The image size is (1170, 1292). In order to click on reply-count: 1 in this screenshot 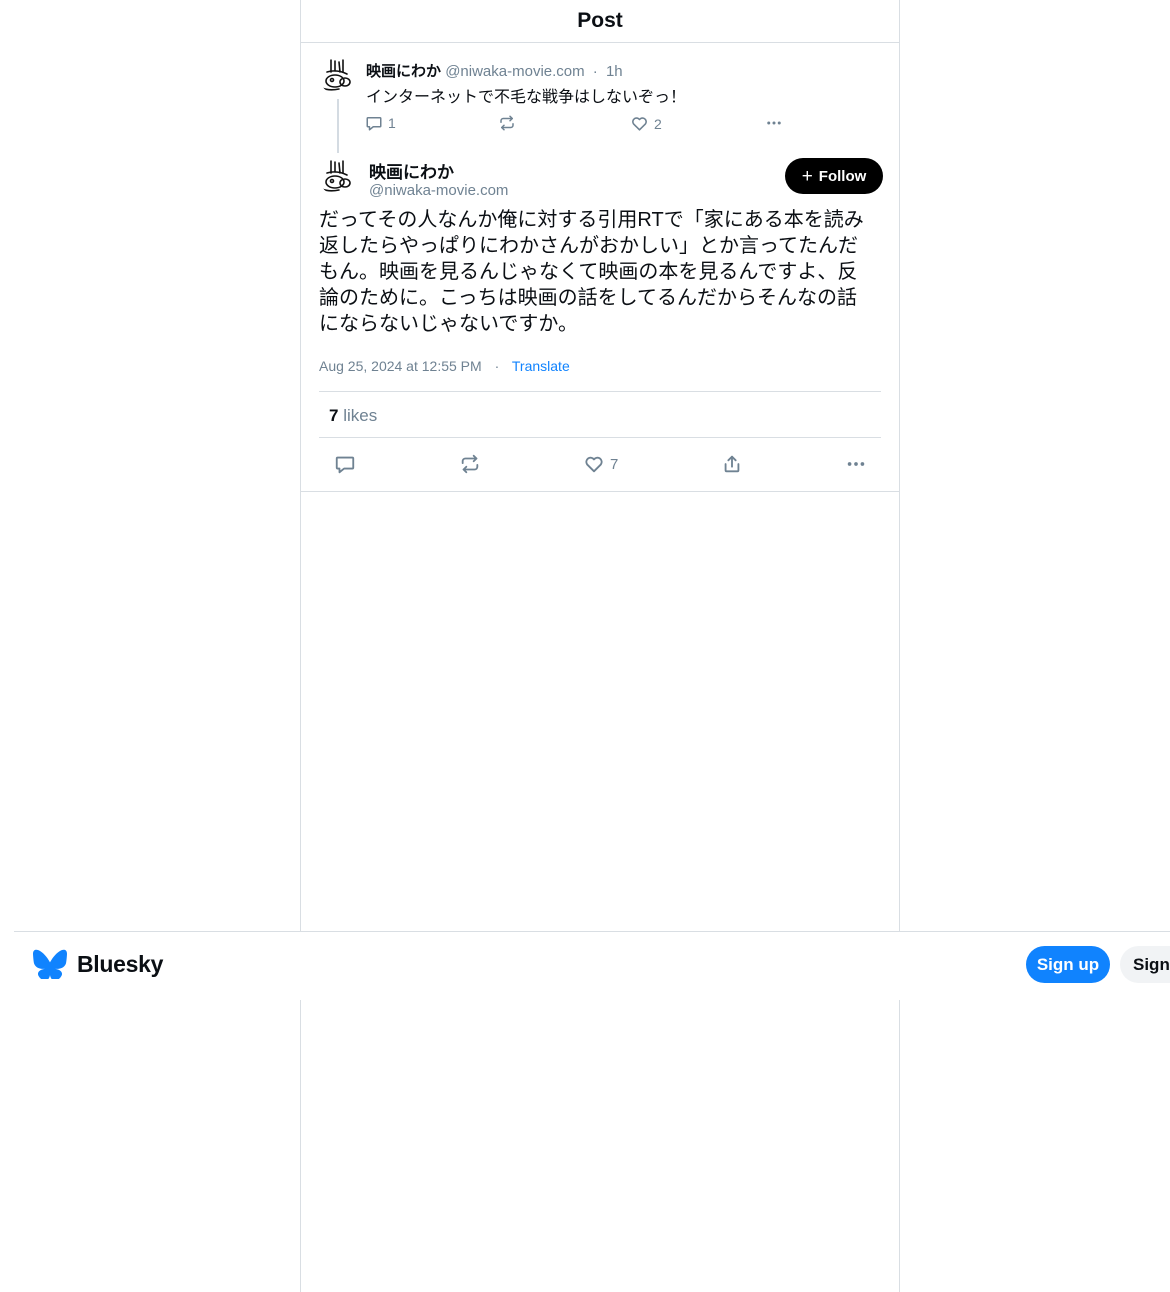, I will do `click(392, 123)`.